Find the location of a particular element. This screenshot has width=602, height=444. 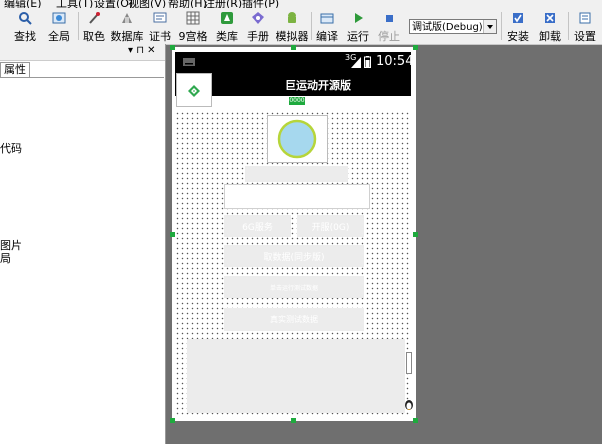

certificate-icon is located at coordinates (160, 17).